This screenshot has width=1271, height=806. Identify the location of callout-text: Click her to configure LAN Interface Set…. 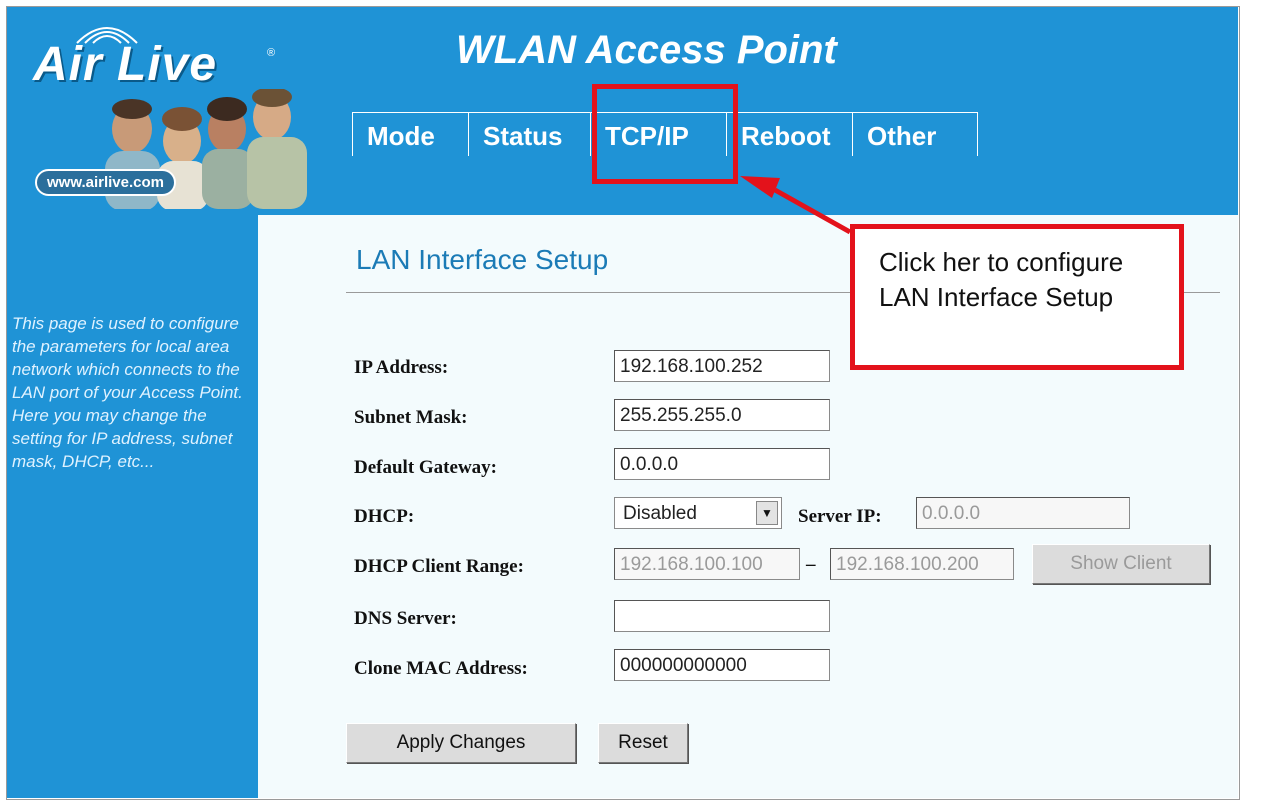
(1001, 279).